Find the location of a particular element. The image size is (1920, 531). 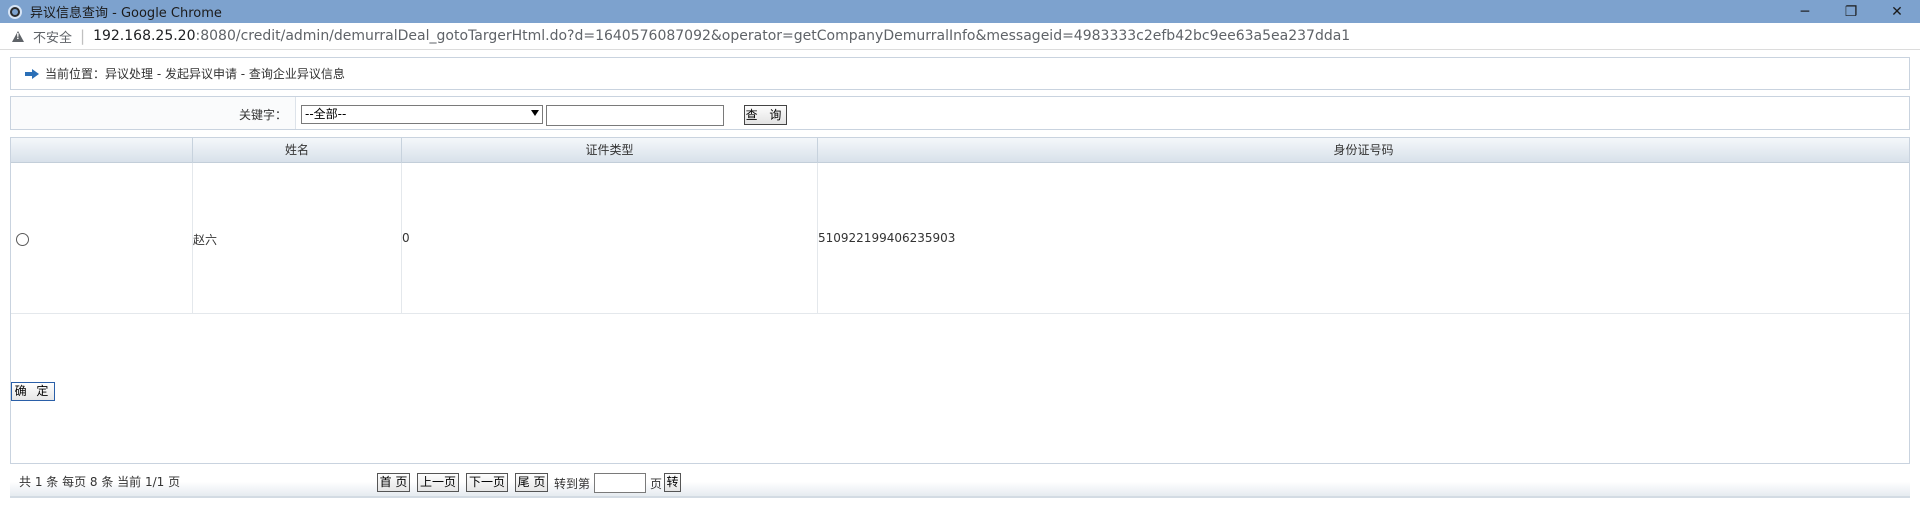

restore-button: ❐ is located at coordinates (1851, 11).